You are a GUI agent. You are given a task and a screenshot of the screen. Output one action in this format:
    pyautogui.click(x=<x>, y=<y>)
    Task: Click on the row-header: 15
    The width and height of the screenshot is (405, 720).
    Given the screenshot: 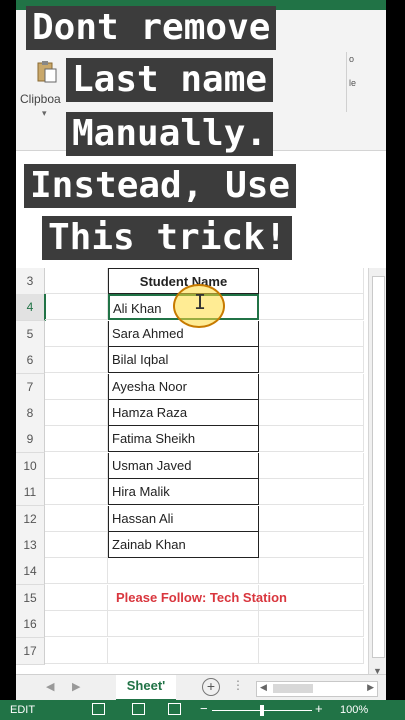 What is the action you would take?
    pyautogui.click(x=30, y=598)
    